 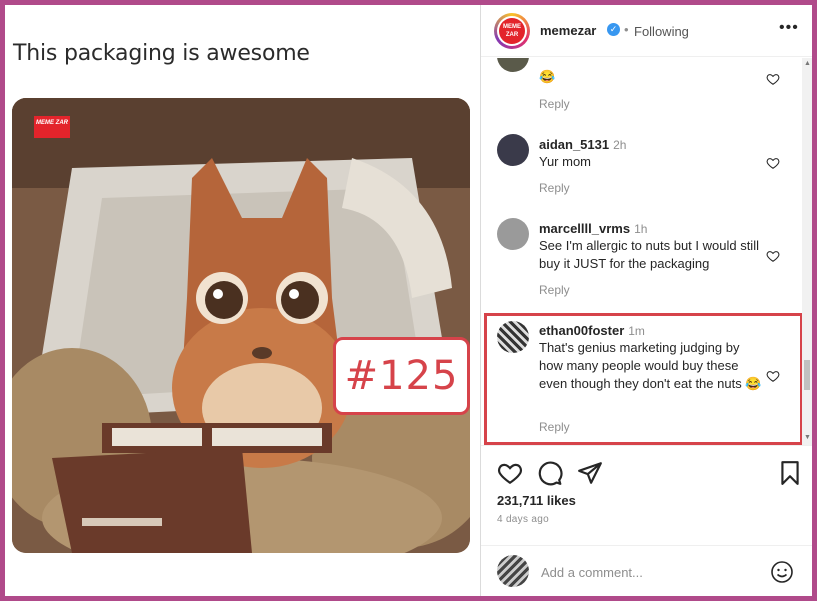 I want to click on memezar-watermark: MEME ZAR, so click(x=52, y=123).